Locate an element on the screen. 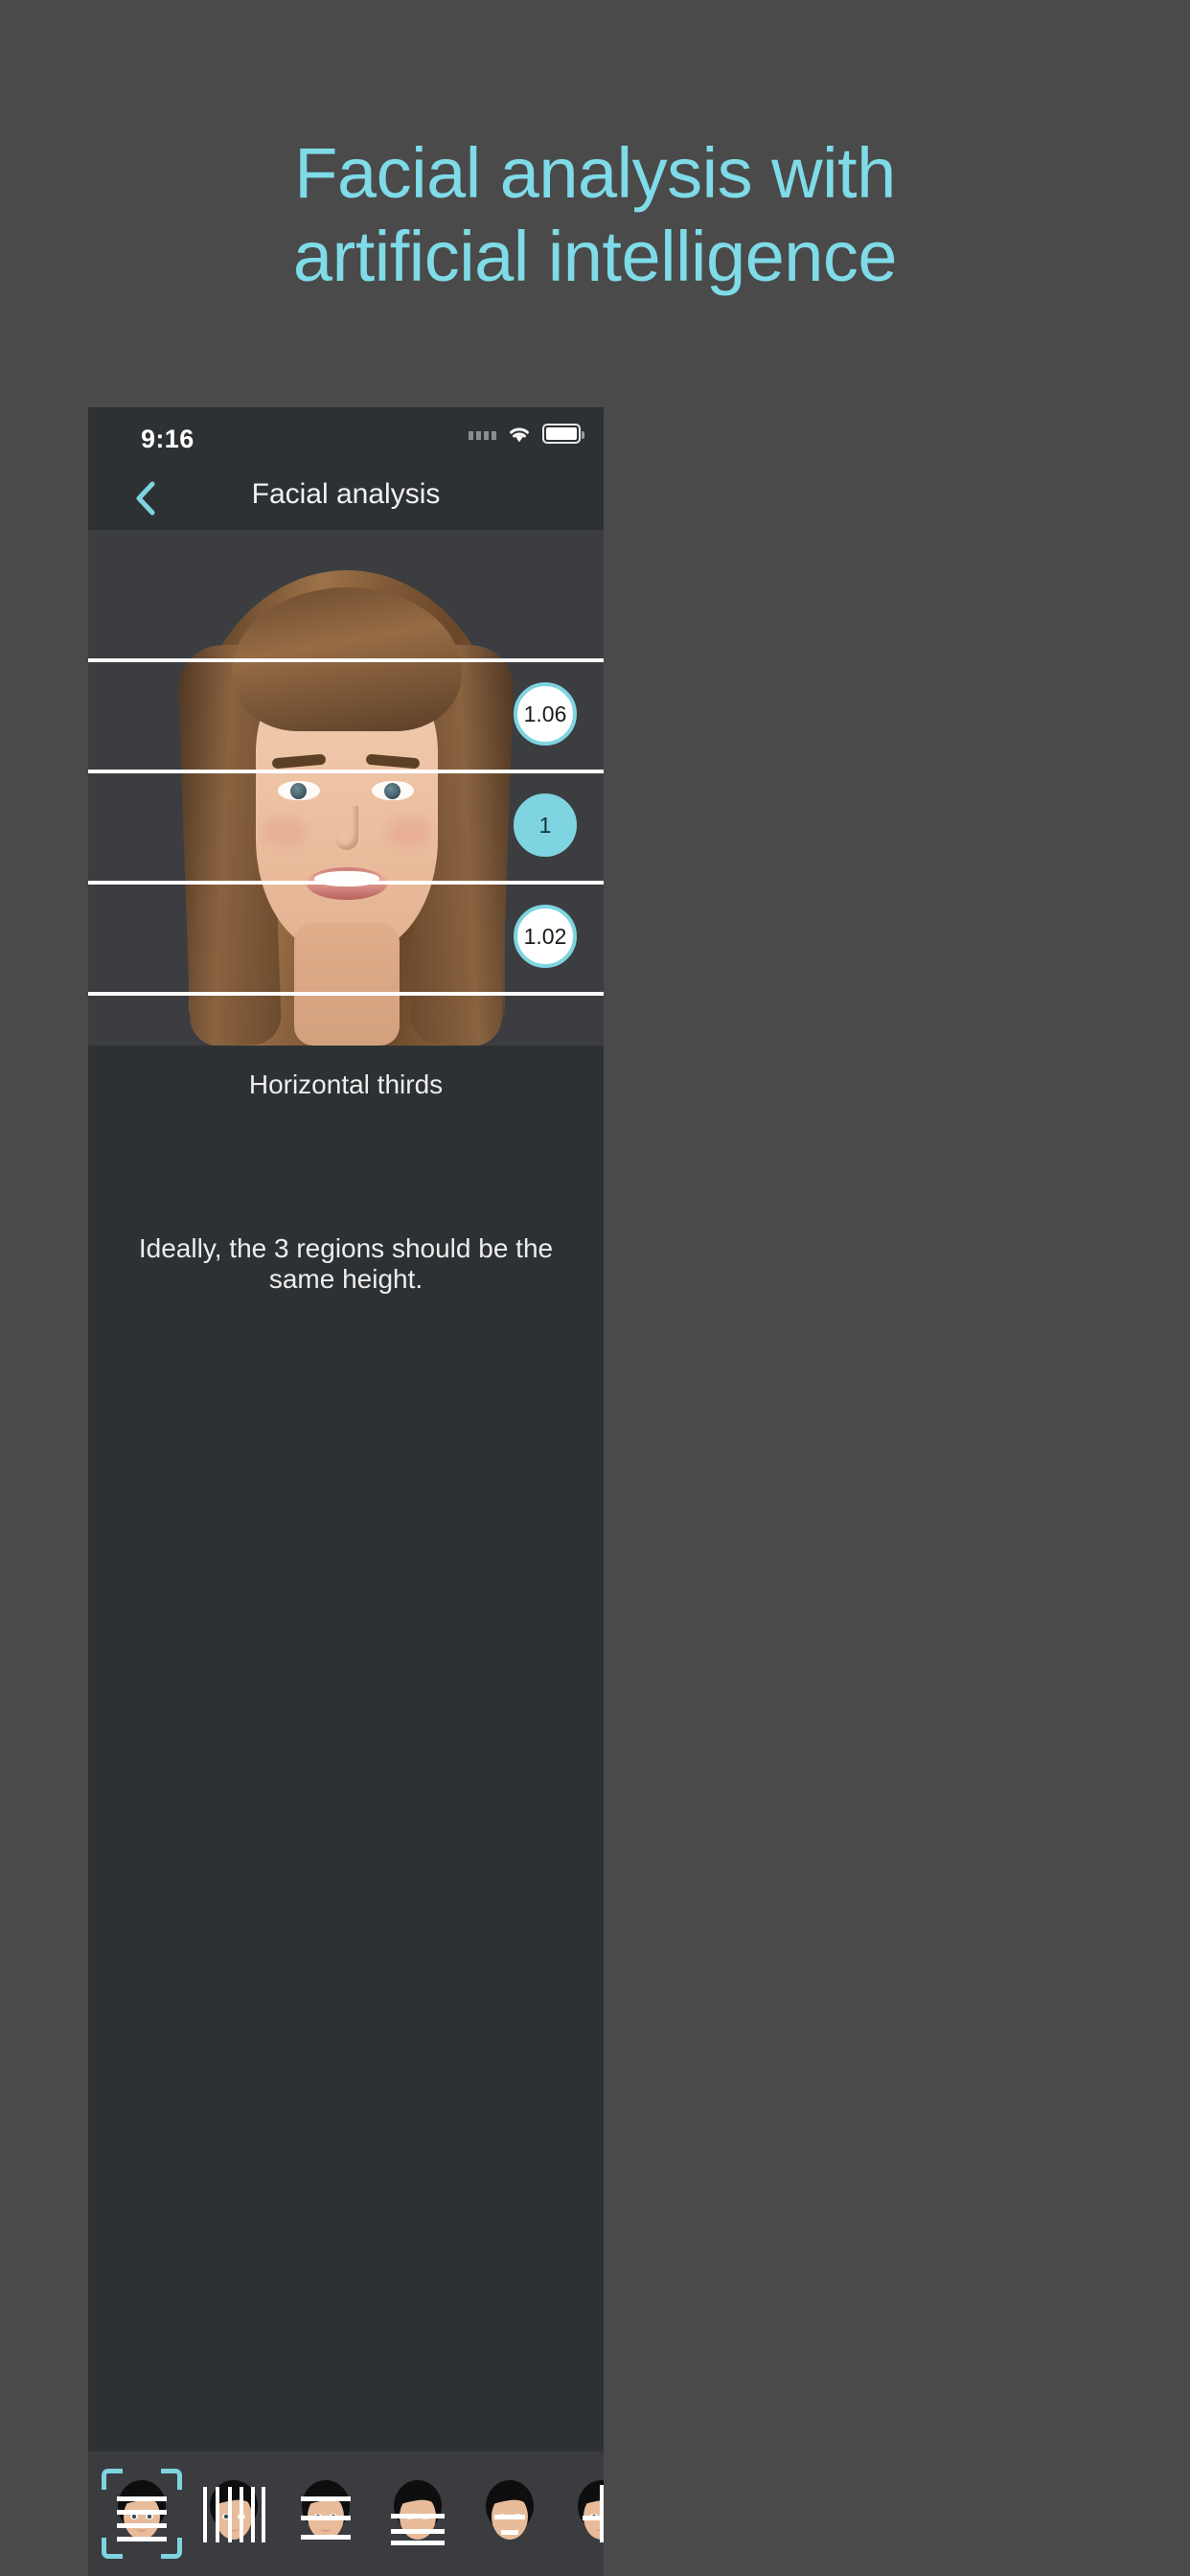  battery-icon is located at coordinates (563, 434).